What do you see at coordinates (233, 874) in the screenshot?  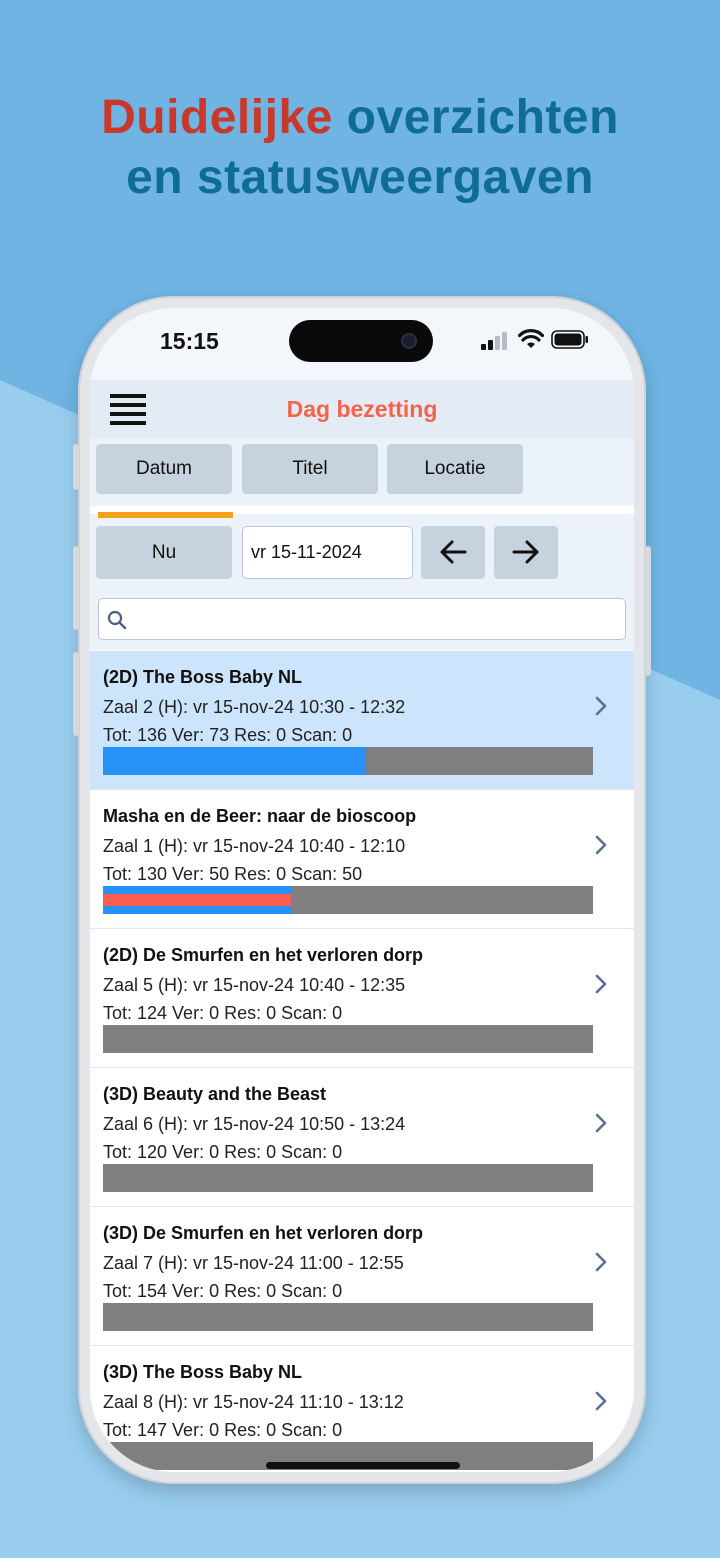 I see `screening-stats: Tot: 130 Ver: 50 Res: 0 Scan: 50` at bounding box center [233, 874].